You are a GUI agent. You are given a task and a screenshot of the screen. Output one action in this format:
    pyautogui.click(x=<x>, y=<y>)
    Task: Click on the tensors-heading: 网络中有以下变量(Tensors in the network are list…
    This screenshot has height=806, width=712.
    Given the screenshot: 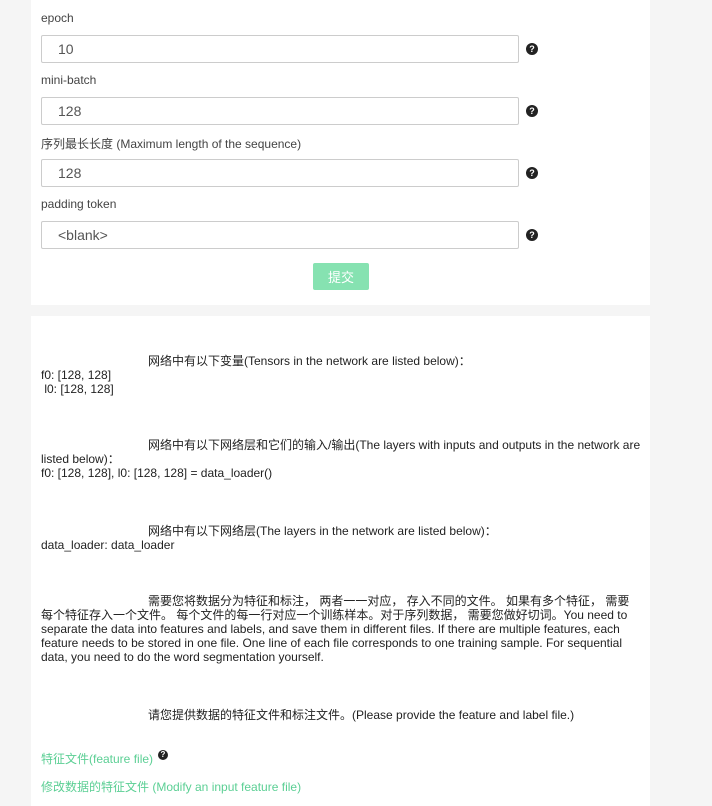 What is the action you would take?
    pyautogui.click(x=309, y=361)
    